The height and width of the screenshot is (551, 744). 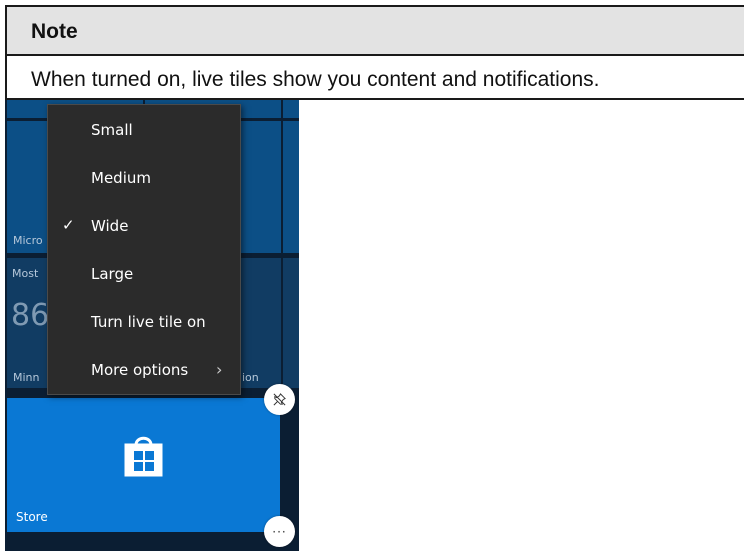 What do you see at coordinates (26, 377) in the screenshot?
I see `tile-minn-label: Minn` at bounding box center [26, 377].